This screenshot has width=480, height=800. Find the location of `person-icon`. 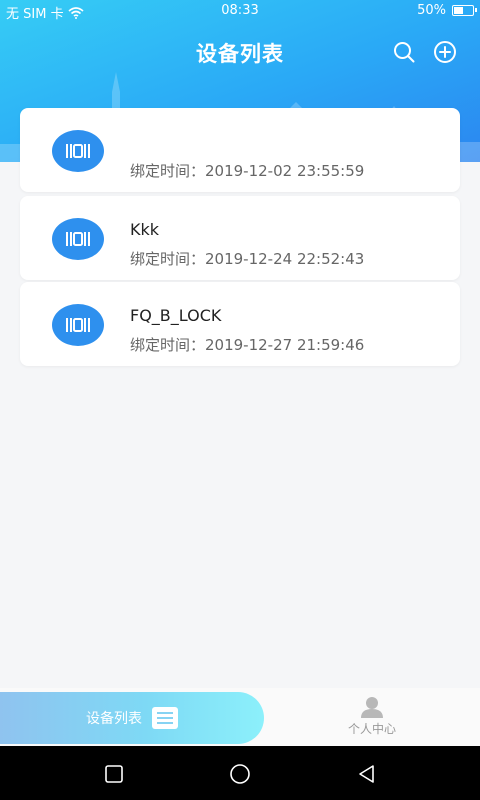

person-icon is located at coordinates (372, 707).